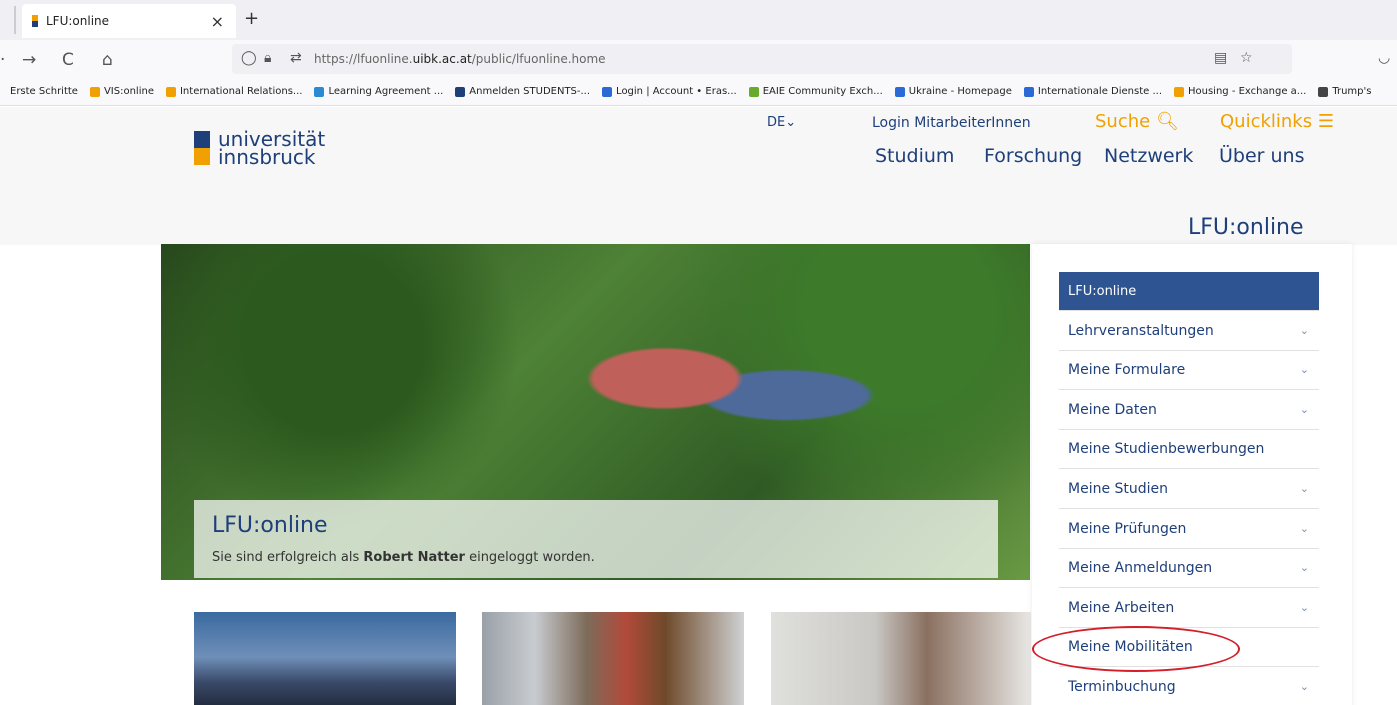 Image resolution: width=1397 pixels, height=705 pixels. I want to click on sidebar-item: Meine Arbeiten ⌄, so click(1189, 608).